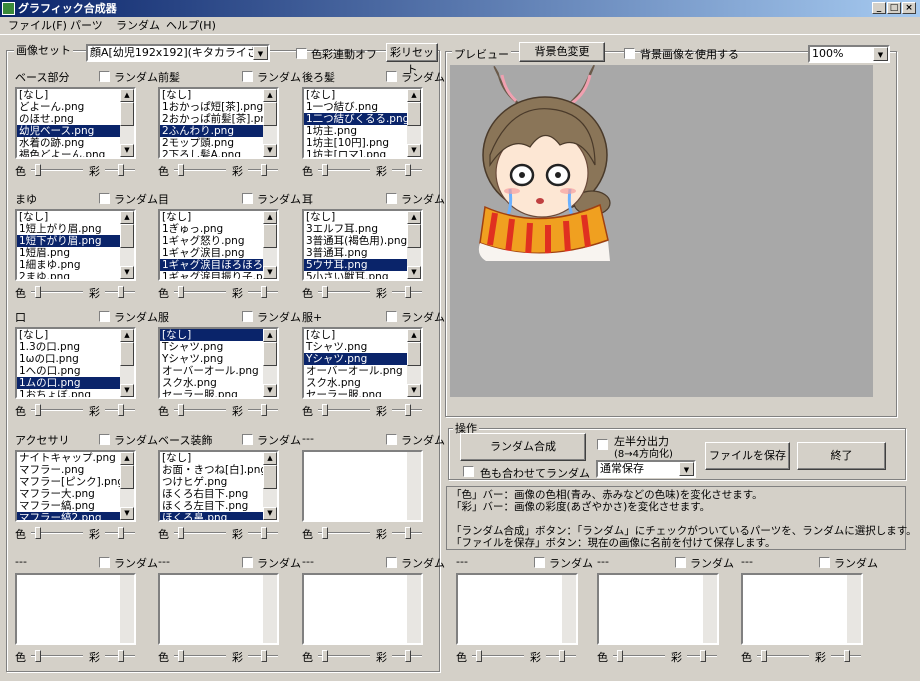 The image size is (920, 681). Describe the element at coordinates (211, 241) in the screenshot. I see `list-item: 1ギャグ怒り.png` at that location.